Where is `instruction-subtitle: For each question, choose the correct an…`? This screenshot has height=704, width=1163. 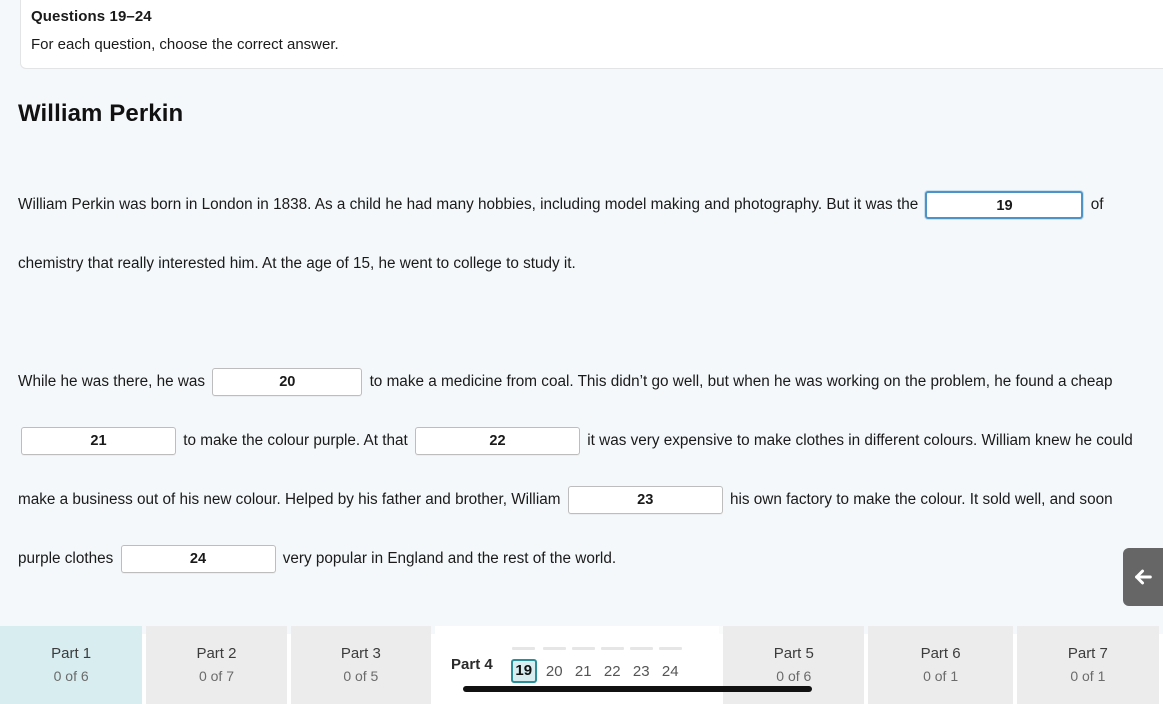
instruction-subtitle: For each question, choose the correct an… is located at coordinates (185, 44).